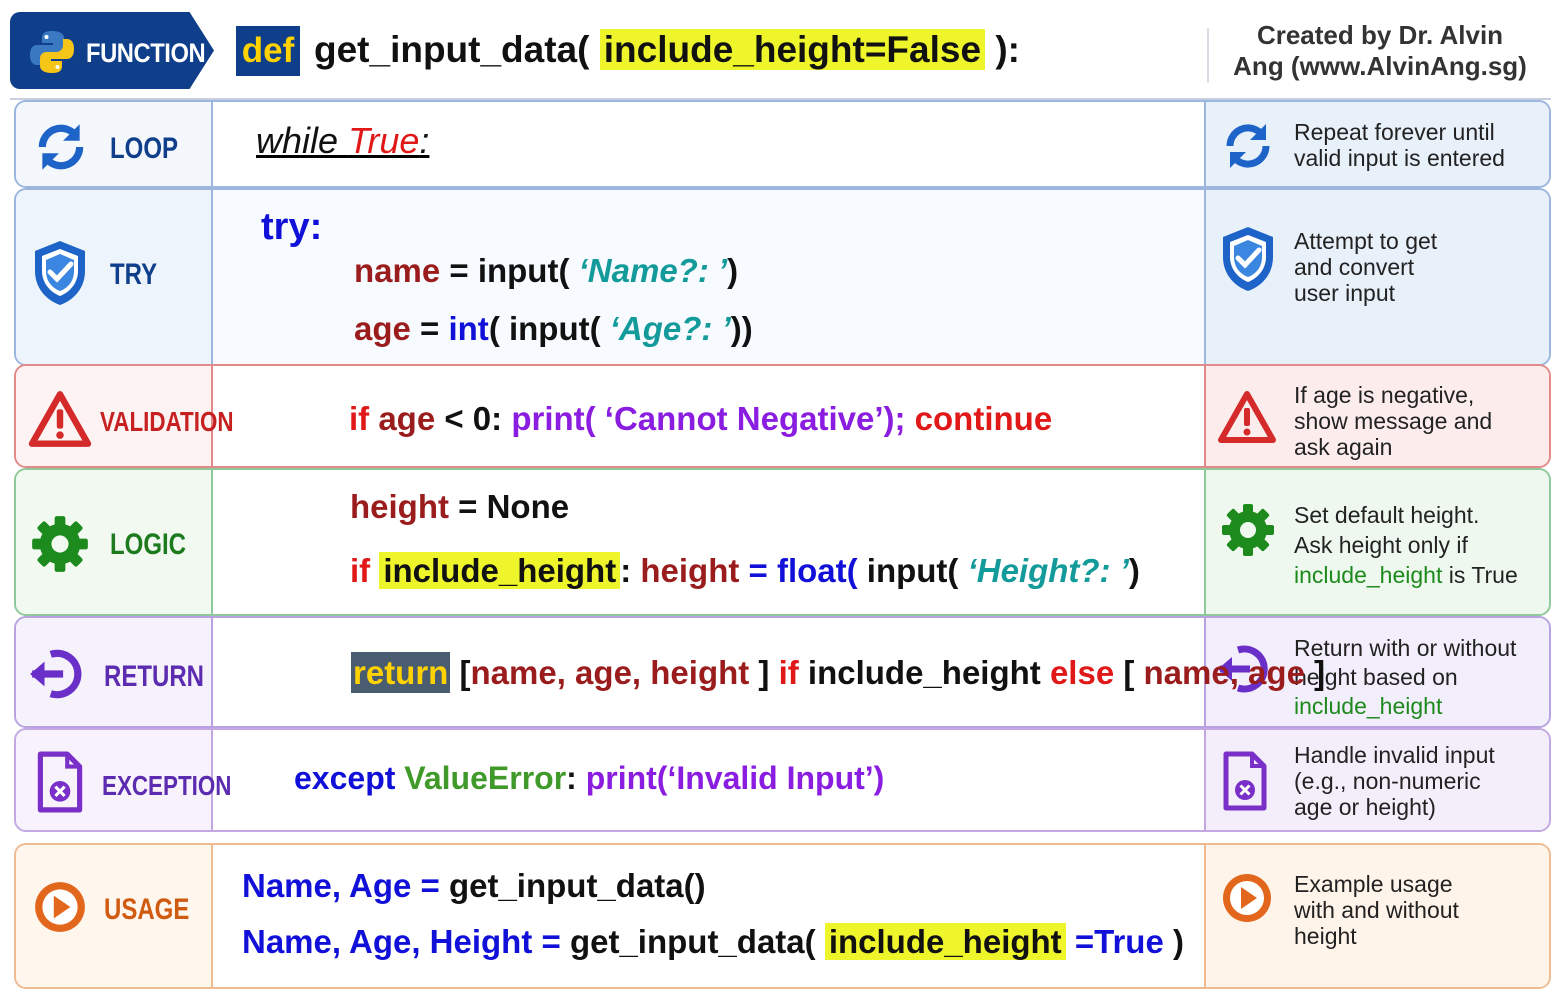 Image resolution: width=1565 pixels, height=1005 pixels. What do you see at coordinates (327, 885) in the screenshot?
I see `usage-vars: Name, Age` at bounding box center [327, 885].